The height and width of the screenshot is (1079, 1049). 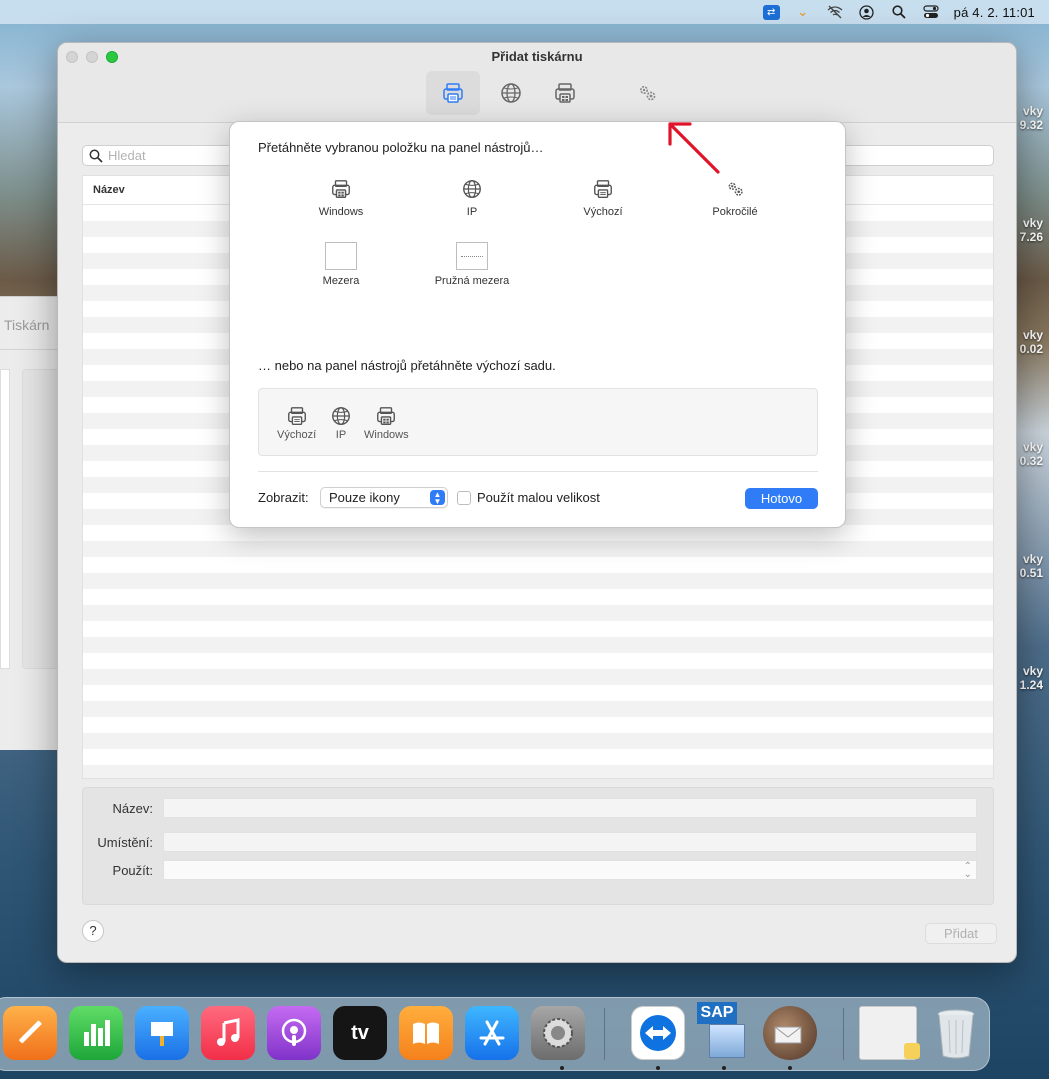 I want to click on notes-badge-icon, so click(x=912, y=1051).